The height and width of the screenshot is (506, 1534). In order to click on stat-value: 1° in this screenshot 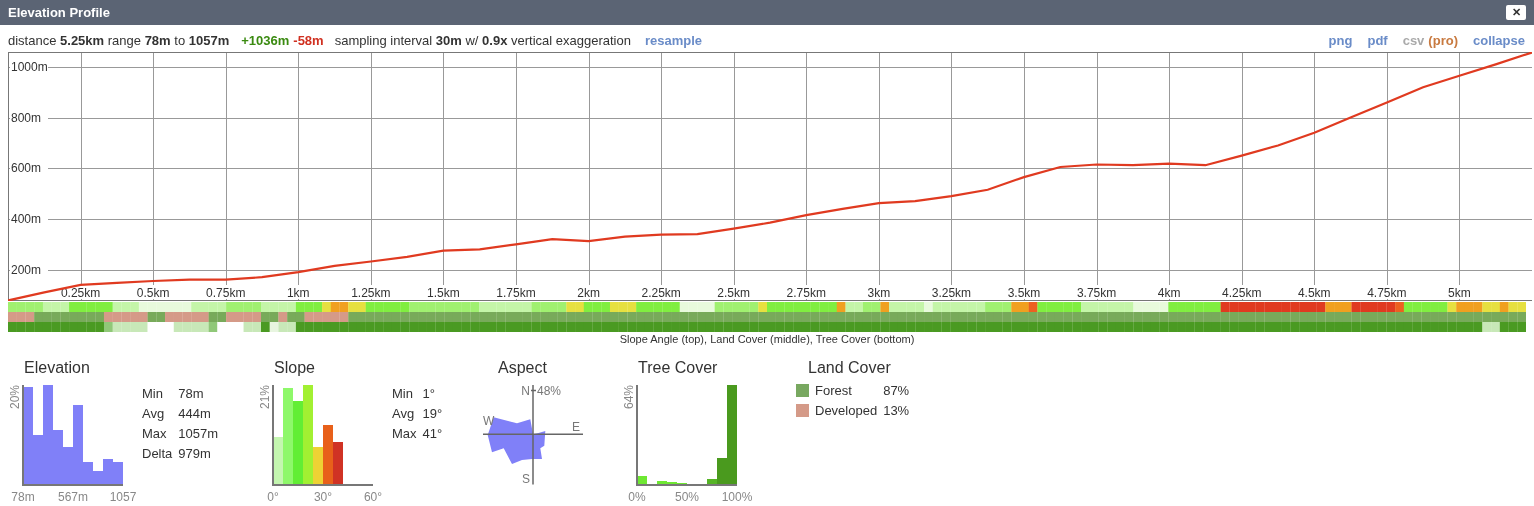, I will do `click(429, 394)`.